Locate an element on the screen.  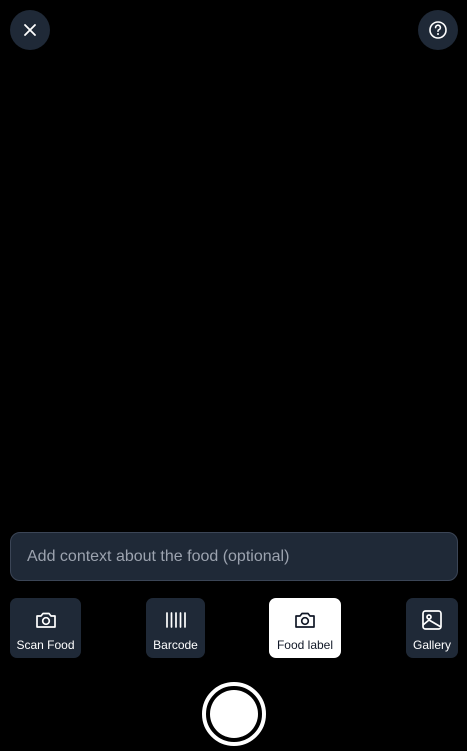
gallery-button: Gallery is located at coordinates (432, 628).